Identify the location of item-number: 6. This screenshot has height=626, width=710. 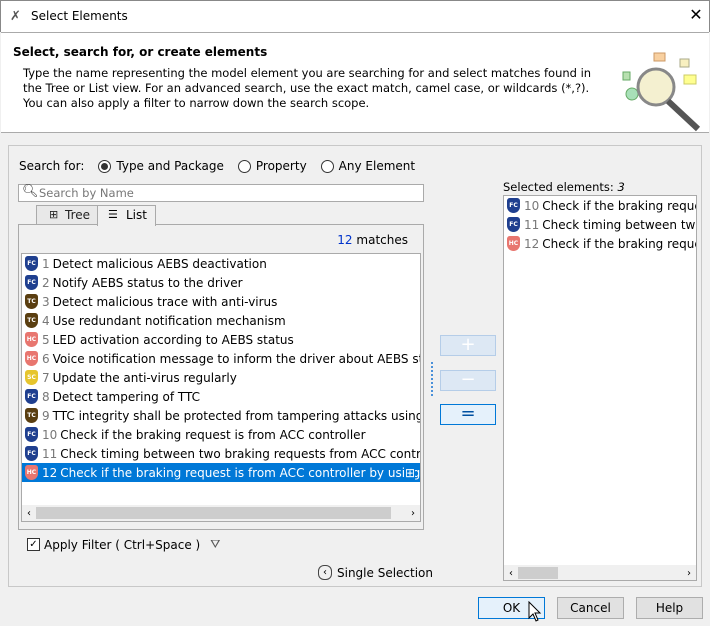
(46, 358).